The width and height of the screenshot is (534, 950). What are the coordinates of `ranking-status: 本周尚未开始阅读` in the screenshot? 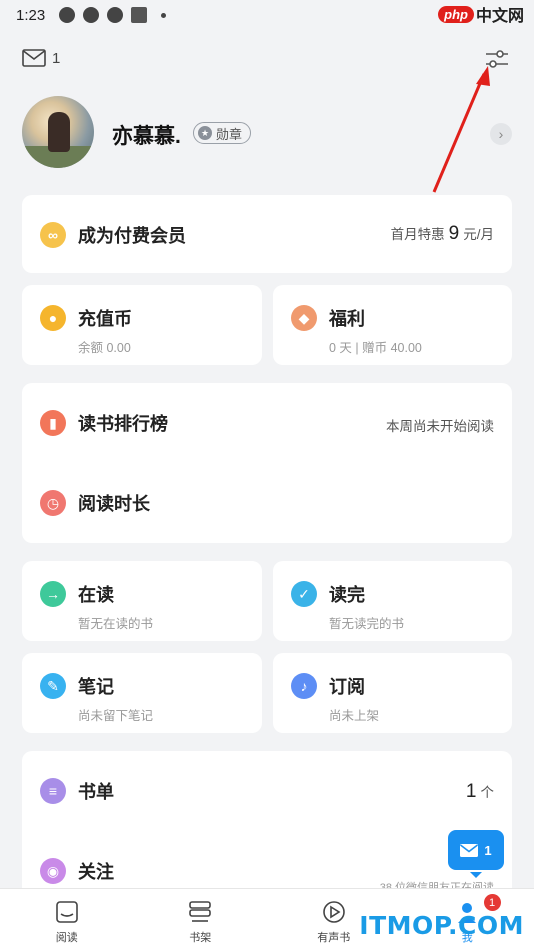 It's located at (440, 426).